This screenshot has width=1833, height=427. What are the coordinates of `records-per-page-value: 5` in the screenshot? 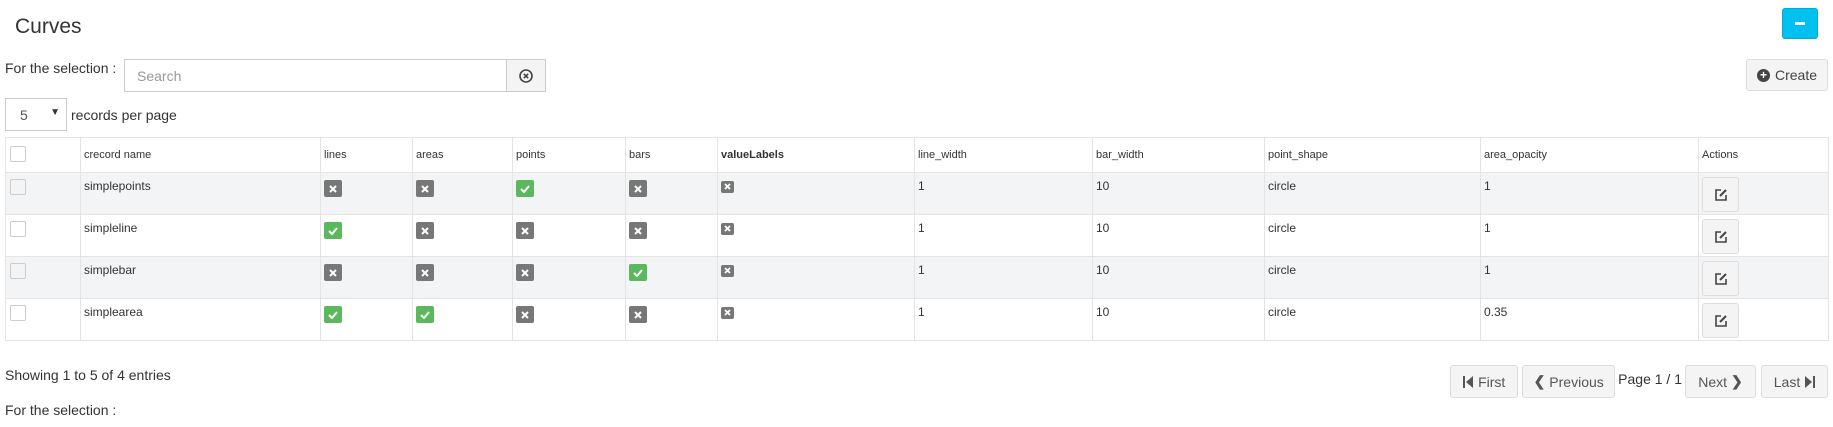 It's located at (24, 114).